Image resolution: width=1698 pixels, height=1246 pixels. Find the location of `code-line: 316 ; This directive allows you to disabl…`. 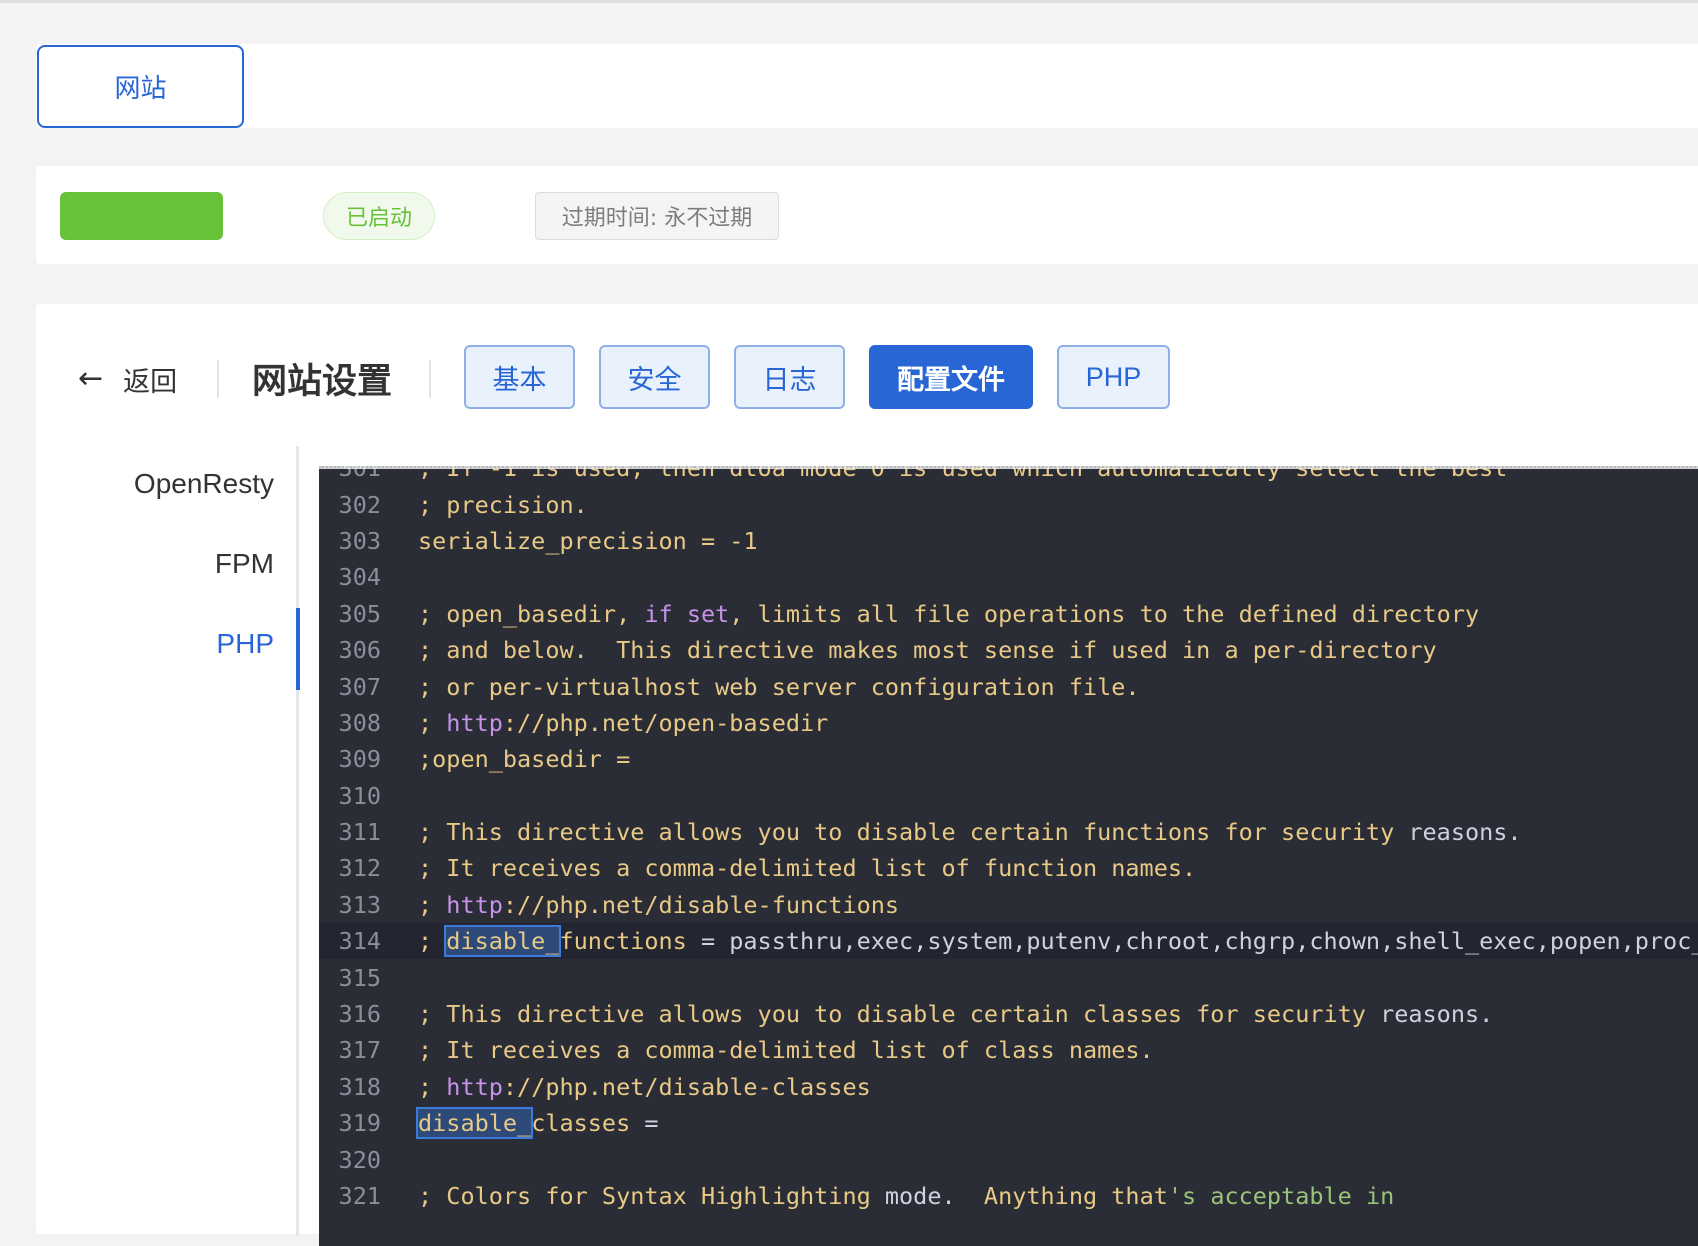

code-line: 316 ; This directive allows you to disabl… is located at coordinates (1008, 1014).